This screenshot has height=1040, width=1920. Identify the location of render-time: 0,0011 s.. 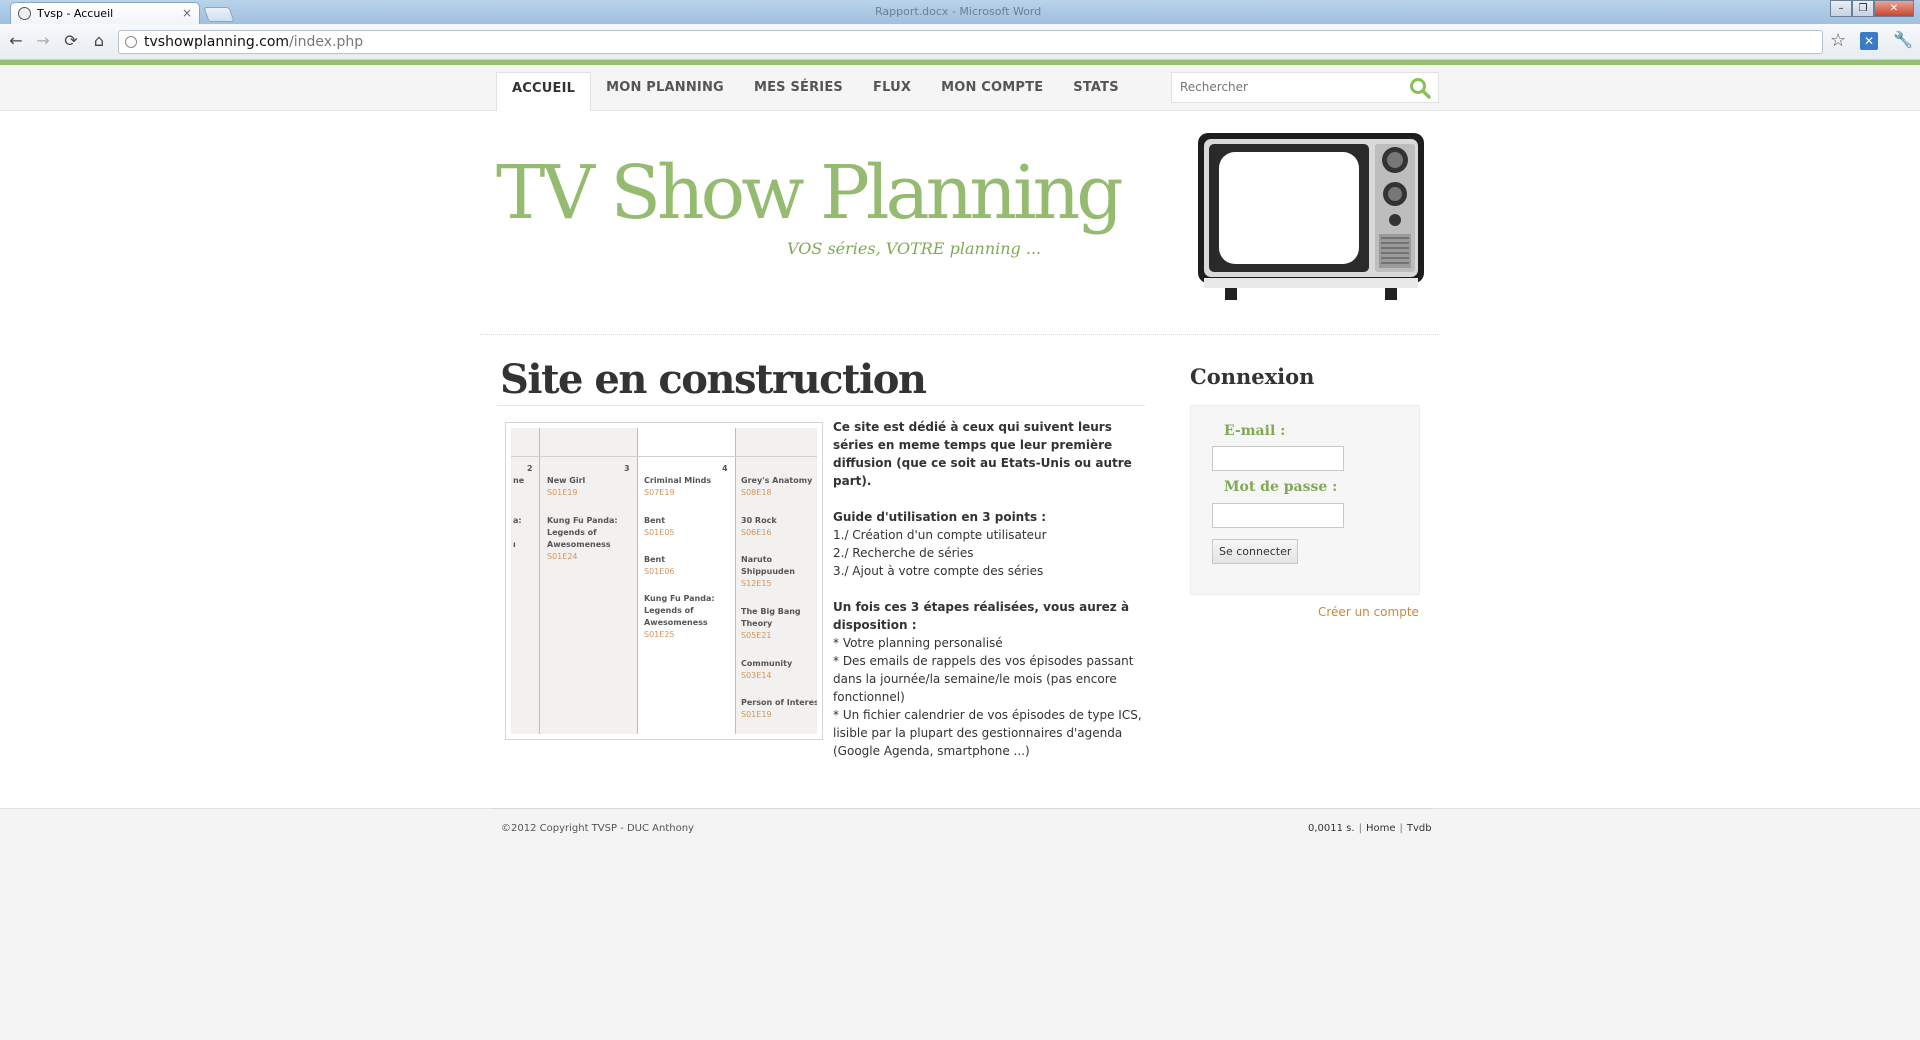
(1331, 828).